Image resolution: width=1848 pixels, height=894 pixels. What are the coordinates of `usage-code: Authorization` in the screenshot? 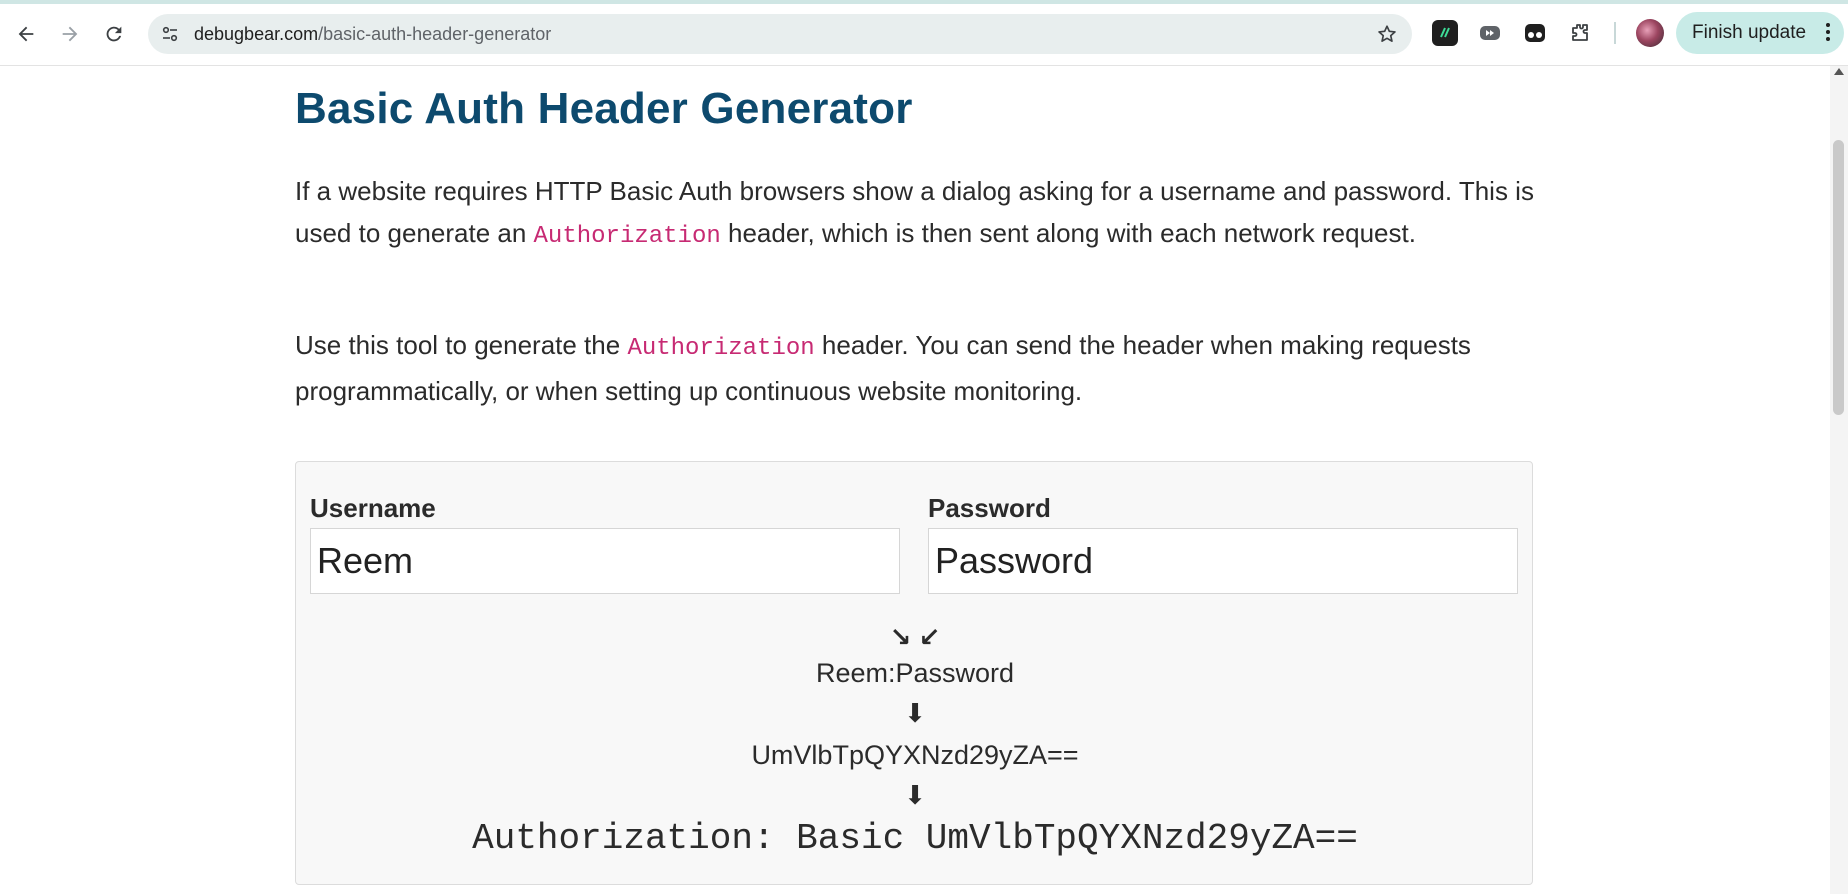 It's located at (721, 348).